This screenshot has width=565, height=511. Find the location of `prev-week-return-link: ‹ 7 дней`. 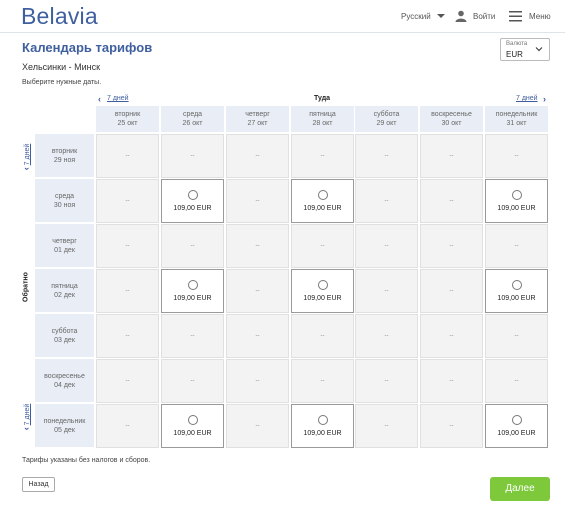

prev-week-return-link: ‹ 7 дней is located at coordinates (26, 157).